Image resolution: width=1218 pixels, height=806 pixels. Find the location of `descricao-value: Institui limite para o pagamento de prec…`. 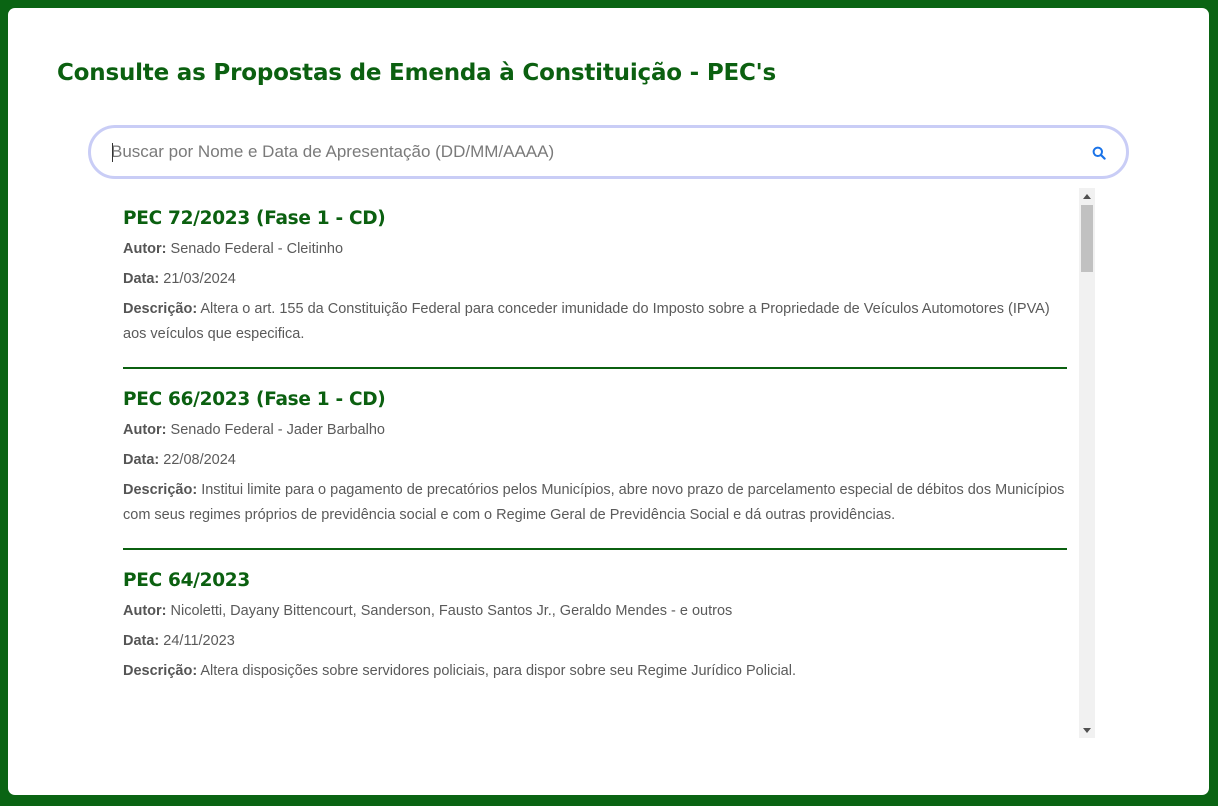

descricao-value: Institui limite para o pagamento de prec… is located at coordinates (594, 502).